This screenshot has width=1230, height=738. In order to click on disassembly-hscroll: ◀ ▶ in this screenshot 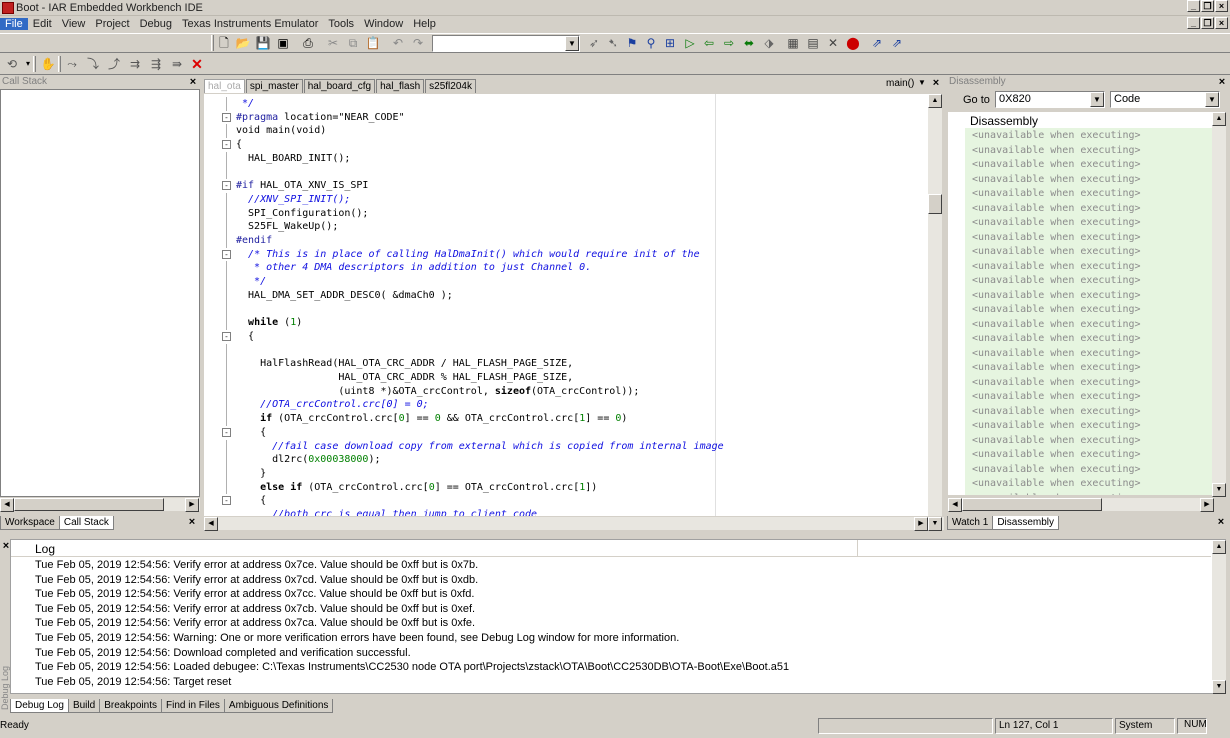, I will do `click(1081, 504)`.